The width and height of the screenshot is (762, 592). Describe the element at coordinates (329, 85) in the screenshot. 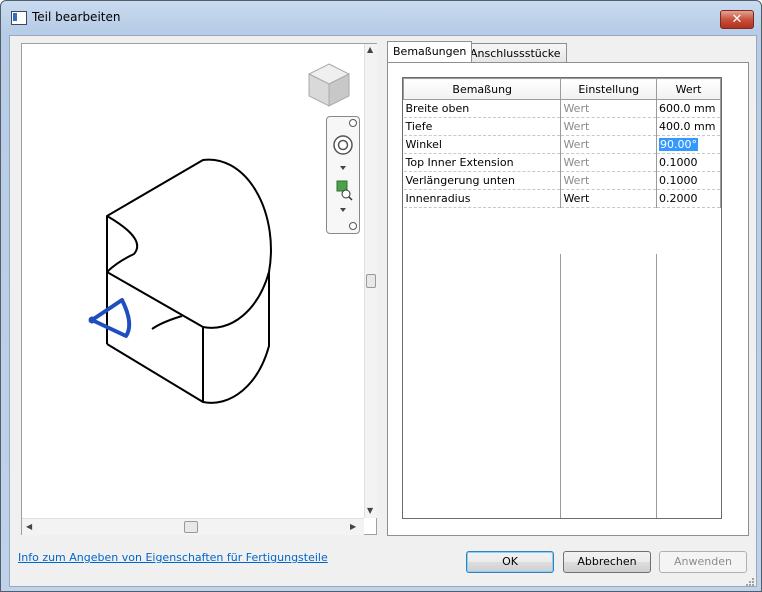

I see `viewcube-icon` at that location.